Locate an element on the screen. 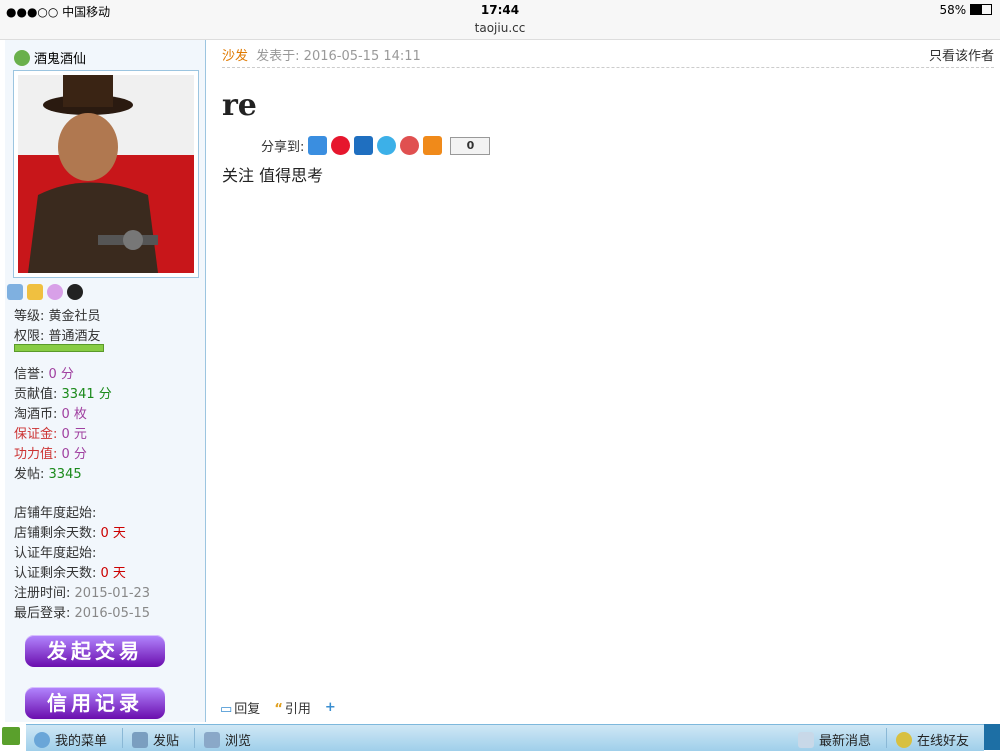 The image size is (1000, 751). start-trade-button: 发起交易 is located at coordinates (95, 651).